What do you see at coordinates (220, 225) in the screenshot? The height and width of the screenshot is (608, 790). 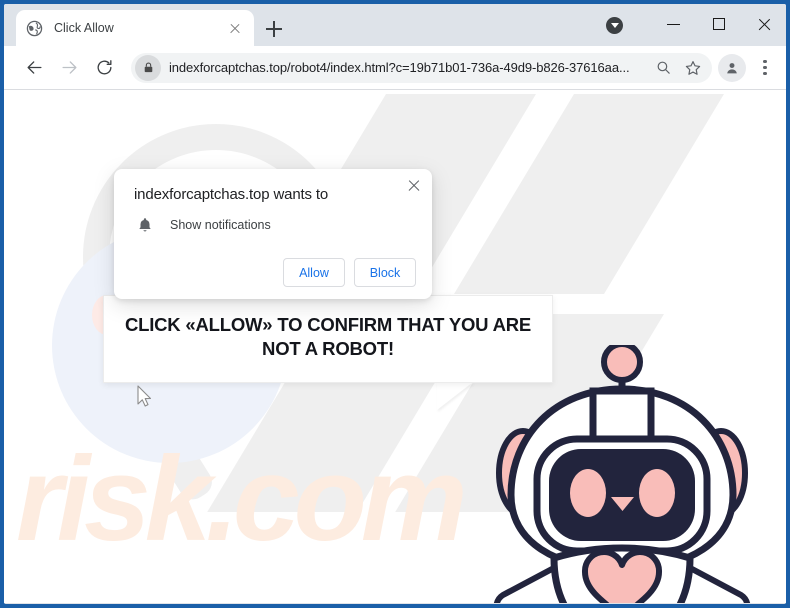 I see `permission-label: Show notifications` at bounding box center [220, 225].